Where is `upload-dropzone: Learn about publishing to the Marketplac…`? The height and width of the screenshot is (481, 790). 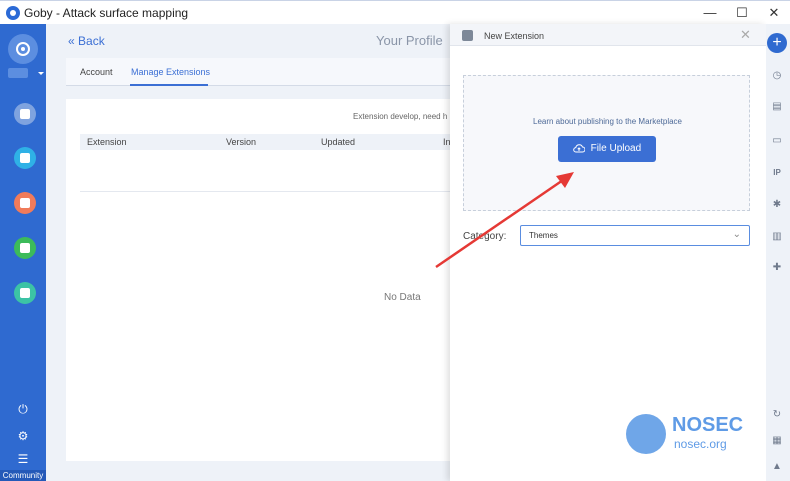
upload-dropzone: Learn about publishing to the Marketplac… is located at coordinates (606, 143).